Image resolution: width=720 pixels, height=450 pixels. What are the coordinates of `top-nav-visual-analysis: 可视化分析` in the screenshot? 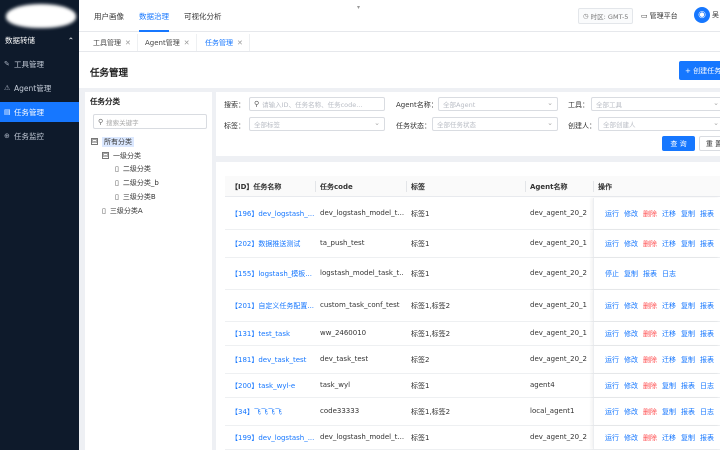 It's located at (203, 16).